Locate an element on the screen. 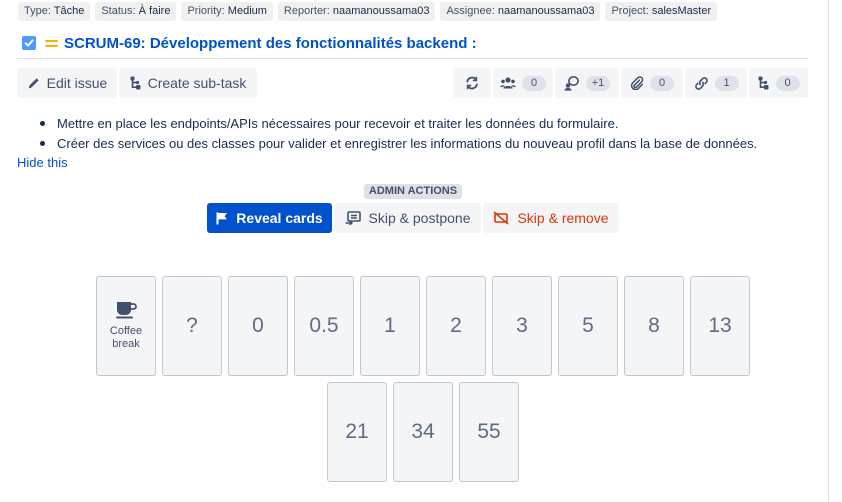 This screenshot has width=842, height=502. meta-reporter-badge: Reporter: naamanoussama03 is located at coordinates (356, 11).